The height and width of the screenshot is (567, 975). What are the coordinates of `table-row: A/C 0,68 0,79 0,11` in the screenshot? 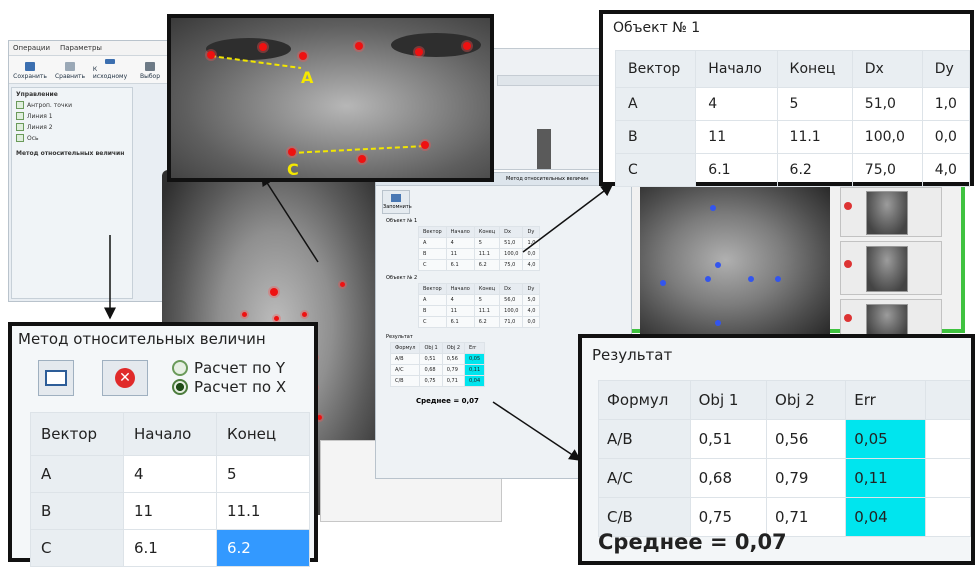 It's located at (785, 478).